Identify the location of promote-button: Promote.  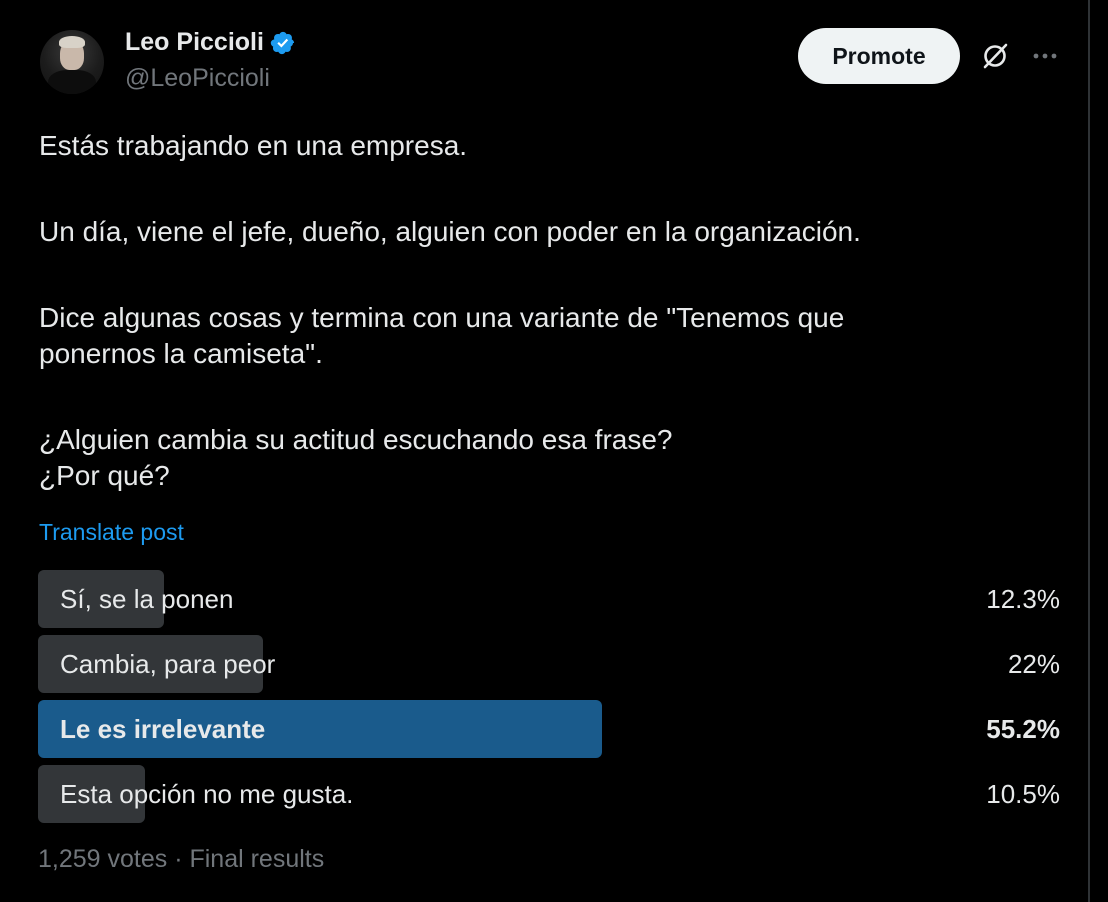
(879, 56).